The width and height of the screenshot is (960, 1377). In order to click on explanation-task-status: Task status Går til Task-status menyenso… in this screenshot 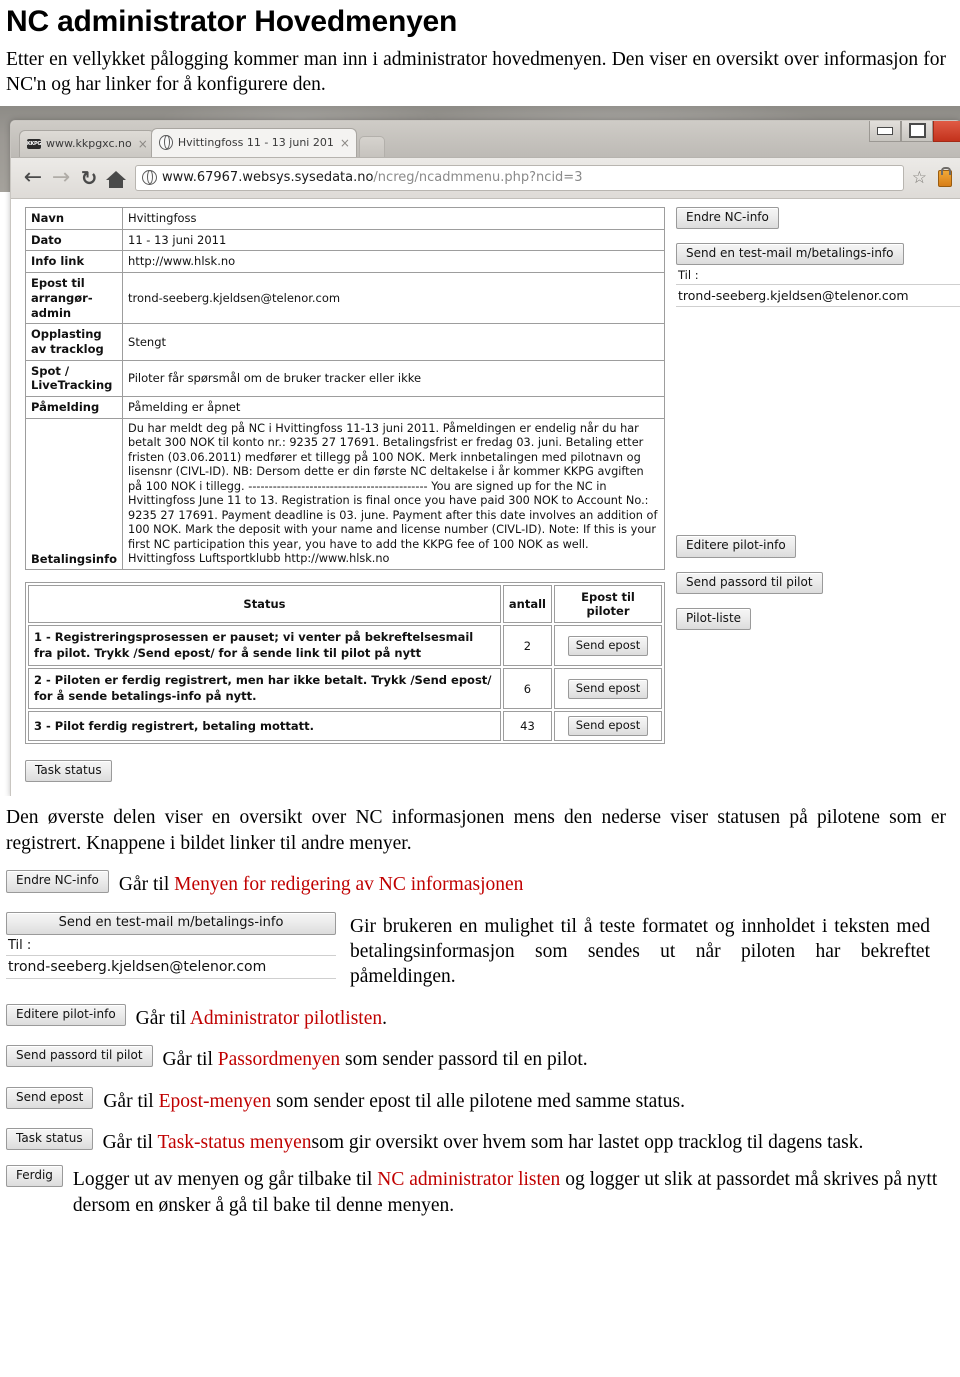, I will do `click(483, 1141)`.